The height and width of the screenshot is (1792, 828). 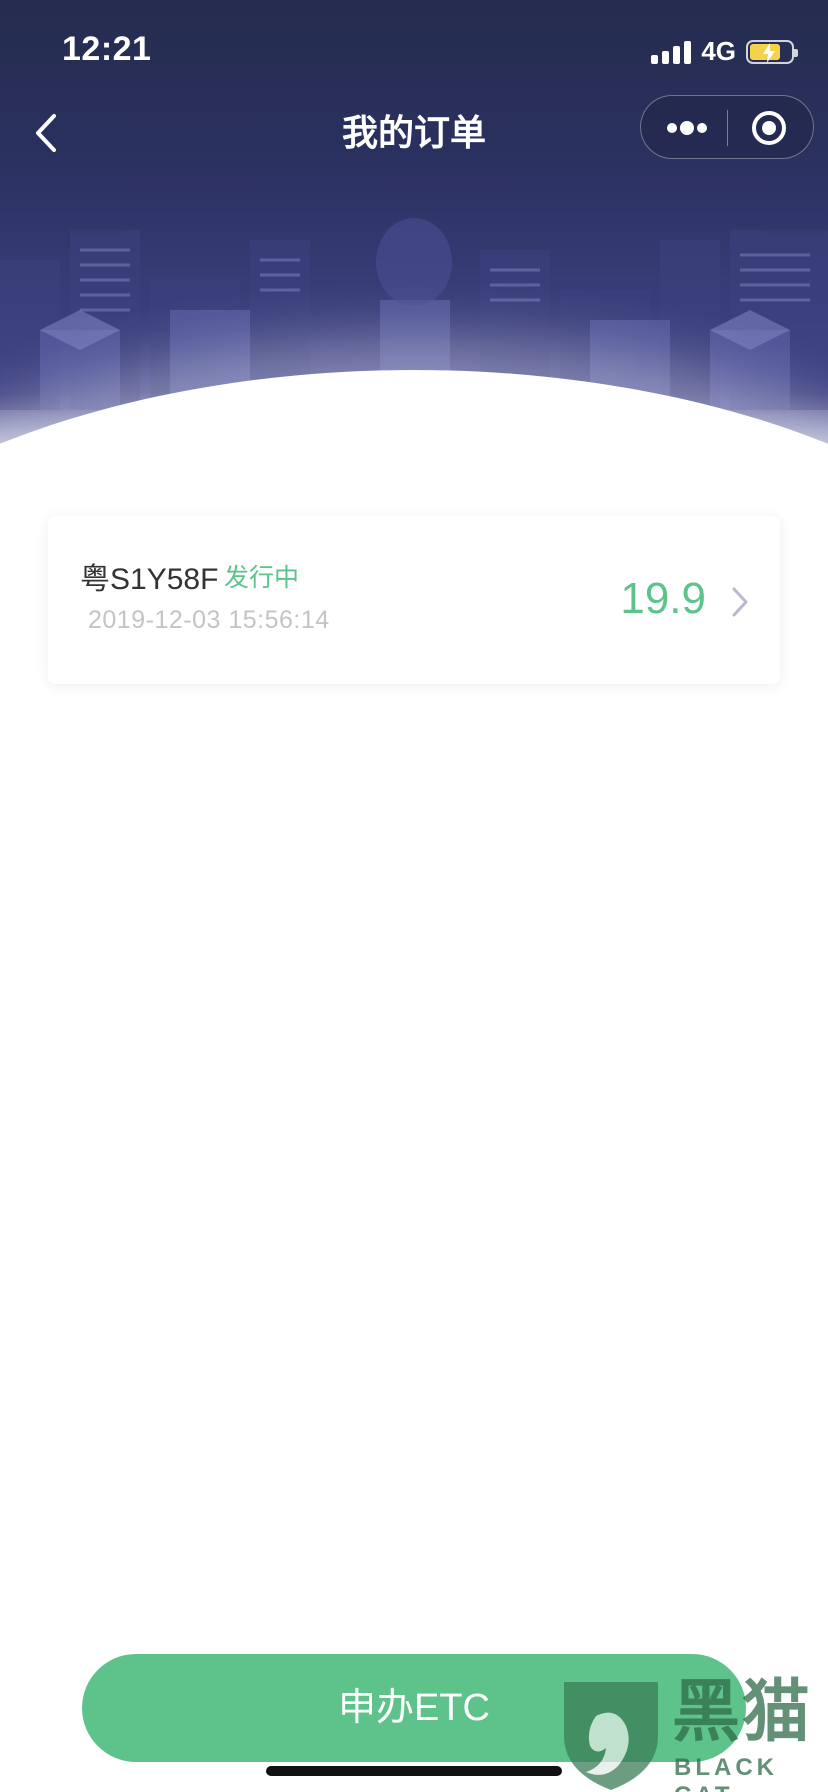 I want to click on network-type: 4G, so click(x=718, y=51).